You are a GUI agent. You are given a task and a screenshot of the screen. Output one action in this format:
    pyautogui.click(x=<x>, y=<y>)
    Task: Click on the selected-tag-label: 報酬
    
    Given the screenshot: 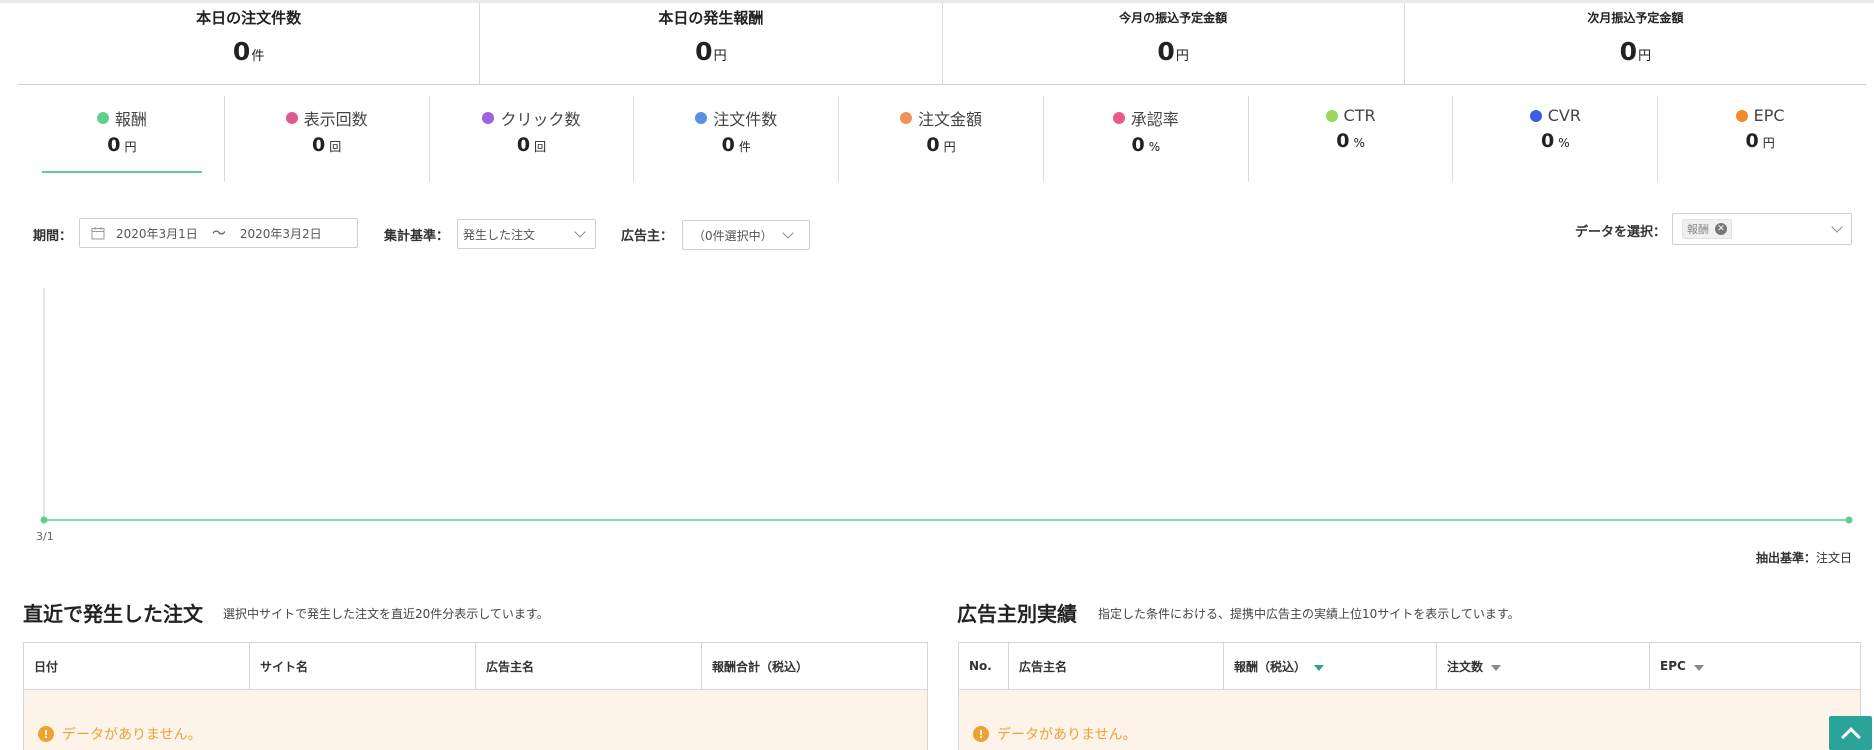 What is the action you would take?
    pyautogui.click(x=1698, y=229)
    